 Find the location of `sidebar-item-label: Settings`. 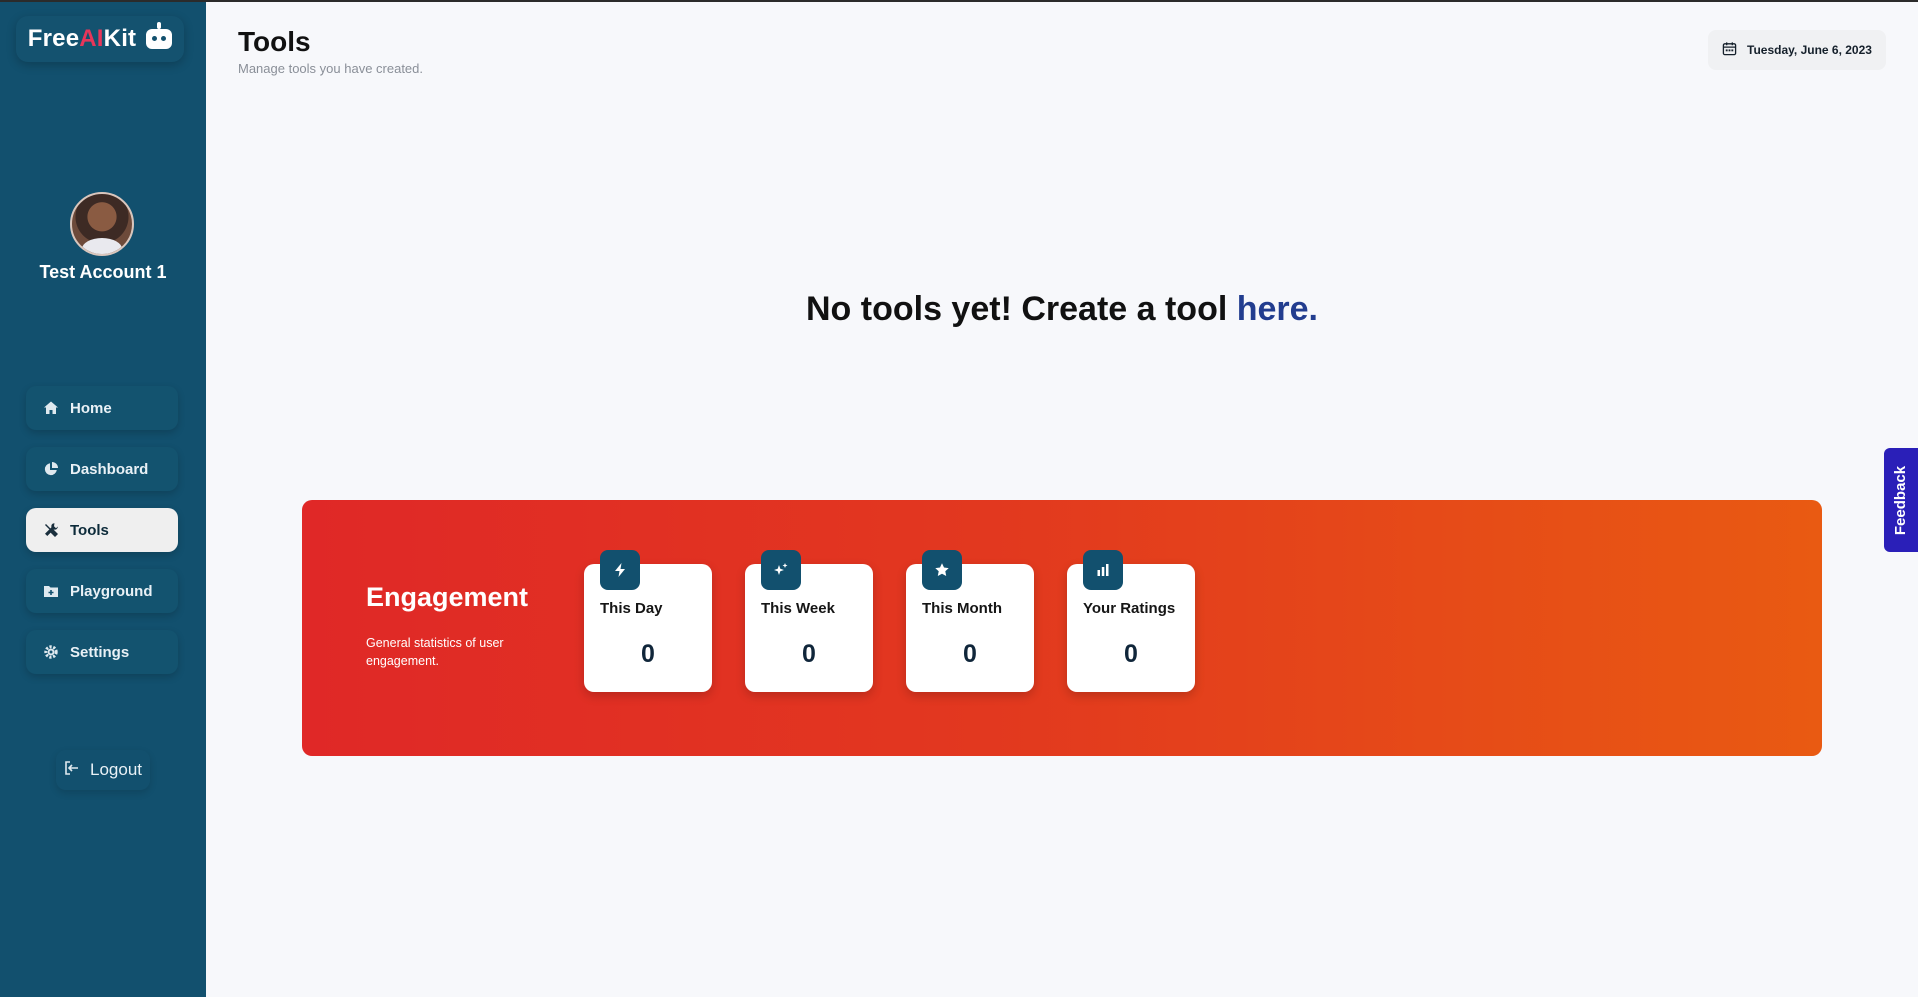

sidebar-item-label: Settings is located at coordinates (100, 652).